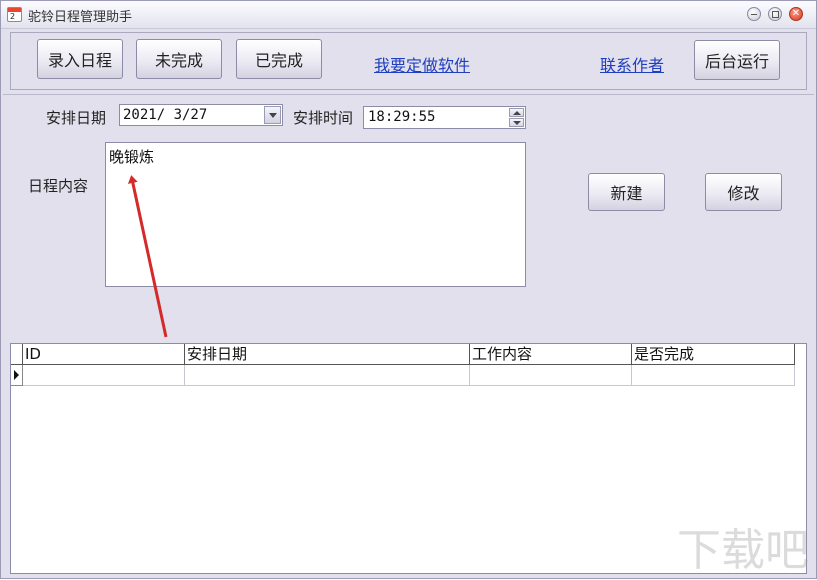 The height and width of the screenshot is (580, 817). I want to click on watermark-logo: 下载吧, so click(743, 550).